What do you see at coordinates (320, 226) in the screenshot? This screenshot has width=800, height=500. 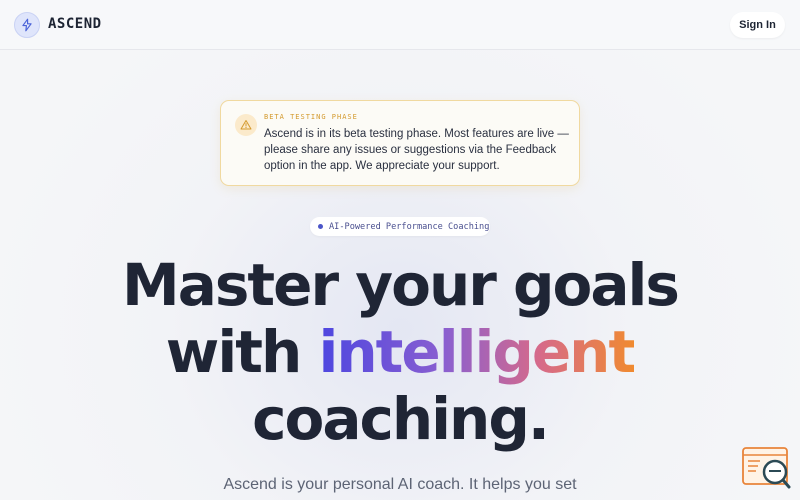 I see `pill-dot` at bounding box center [320, 226].